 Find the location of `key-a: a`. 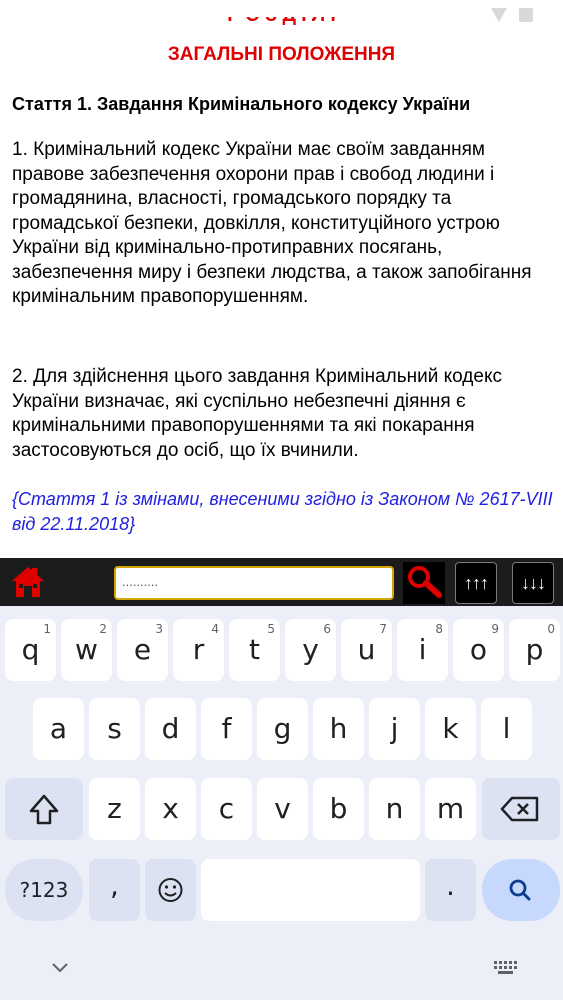

key-a: a is located at coordinates (58, 729).